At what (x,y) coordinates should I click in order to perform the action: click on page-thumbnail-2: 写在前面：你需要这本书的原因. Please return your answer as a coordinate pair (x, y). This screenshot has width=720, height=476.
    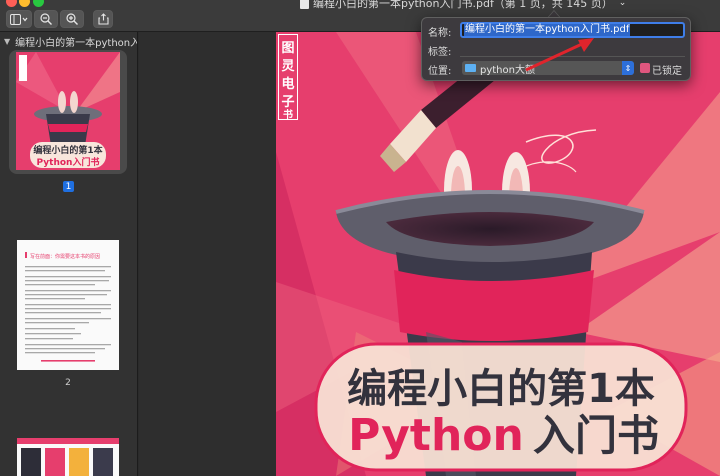
    Looking at the image, I should click on (68, 305).